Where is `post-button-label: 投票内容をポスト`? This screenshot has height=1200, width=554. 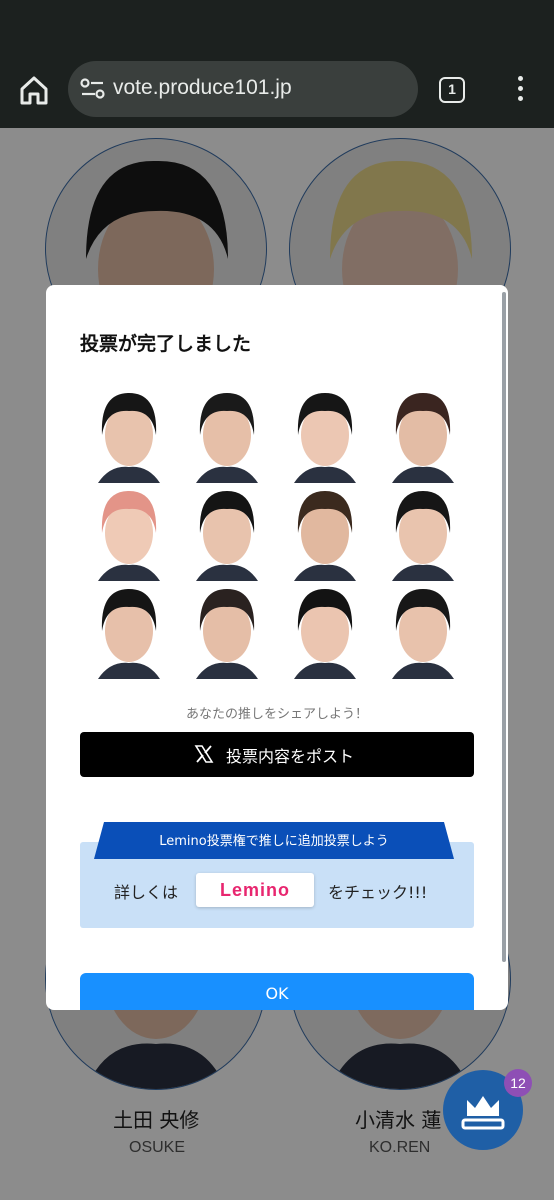
post-button-label: 投票内容をポスト is located at coordinates (290, 756).